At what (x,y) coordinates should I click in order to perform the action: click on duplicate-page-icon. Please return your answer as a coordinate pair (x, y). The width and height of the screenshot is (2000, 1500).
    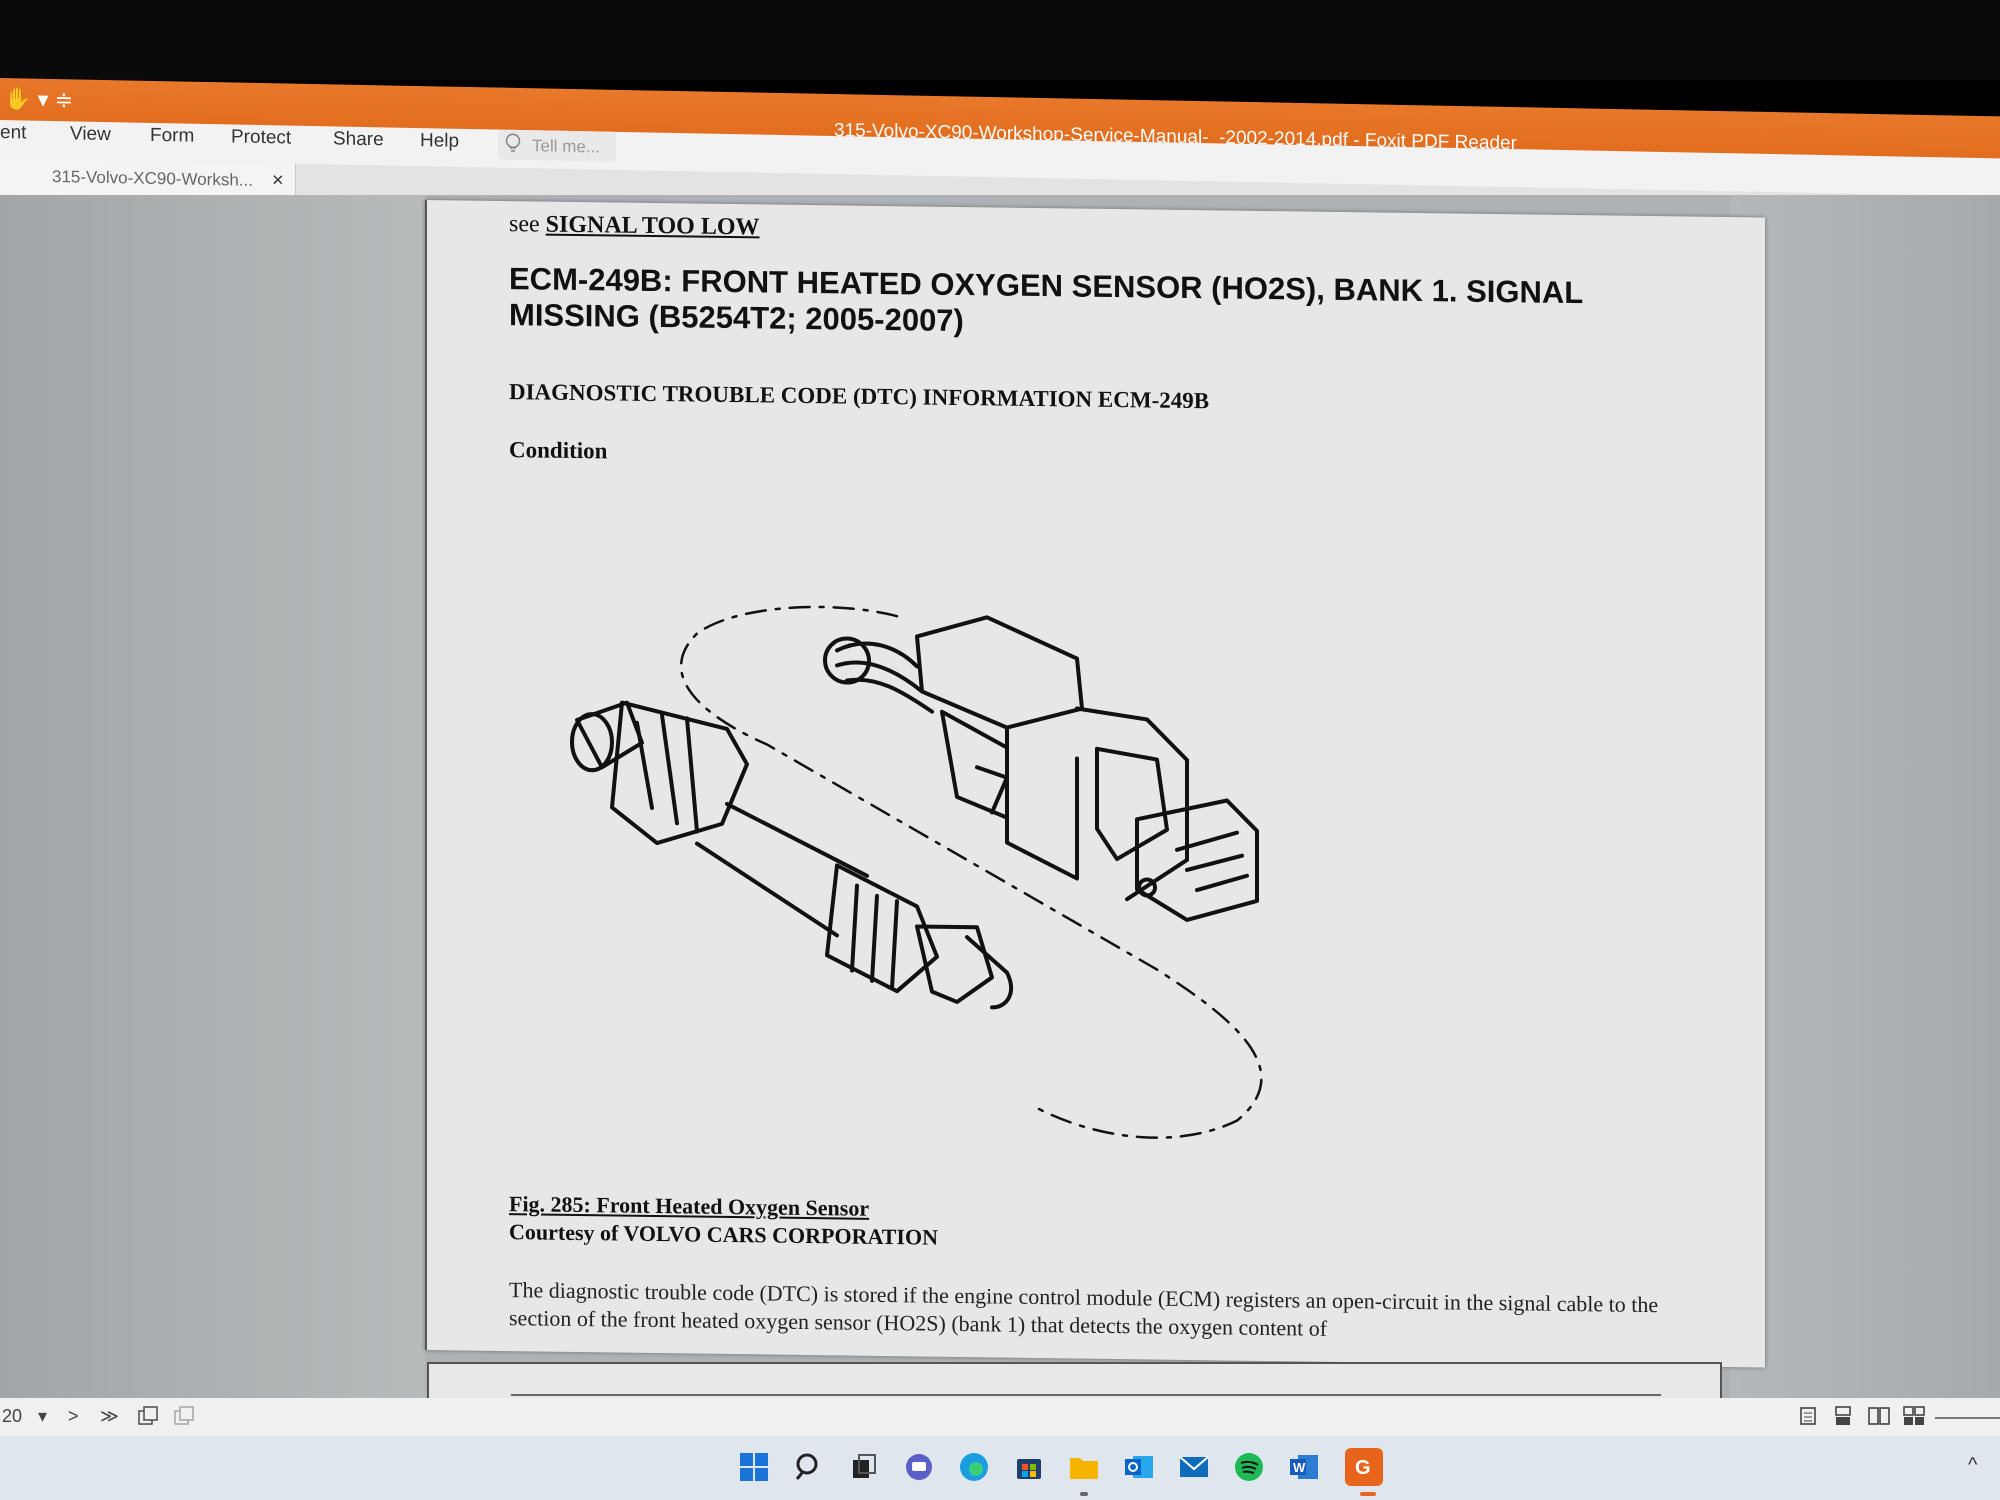
    Looking at the image, I should click on (185, 1418).